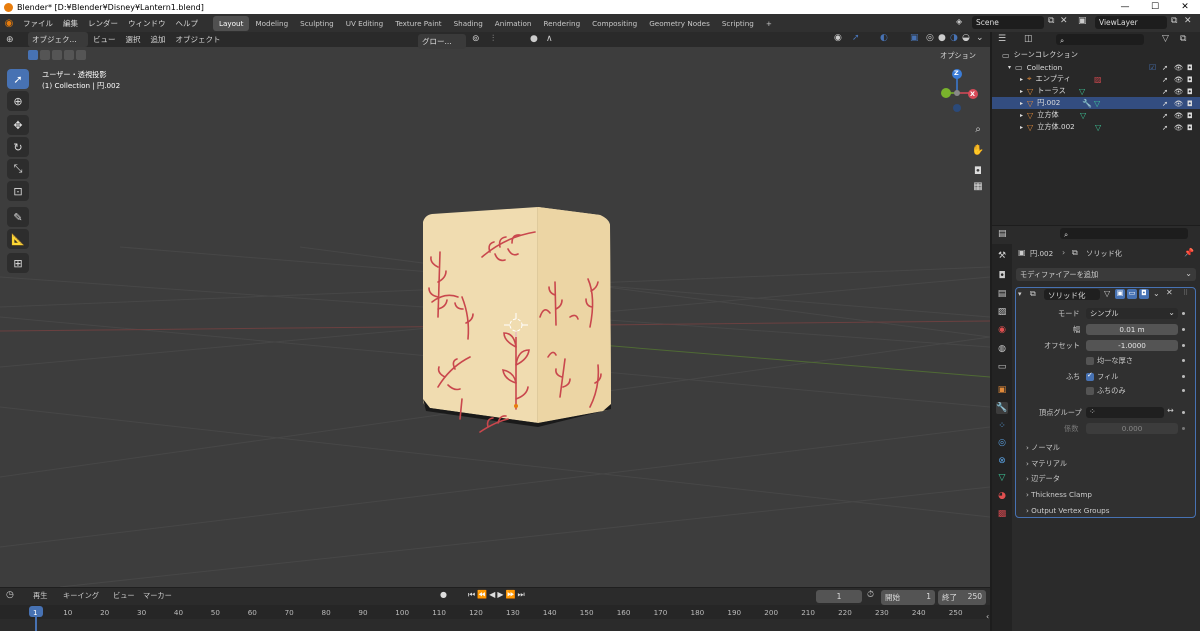 The image size is (1200, 631). Describe the element at coordinates (1096, 127) in the screenshot. I see `outliner-row-item: ▸ ▽ 立方体.002 ▽ ➚ 👁 ◘` at that location.